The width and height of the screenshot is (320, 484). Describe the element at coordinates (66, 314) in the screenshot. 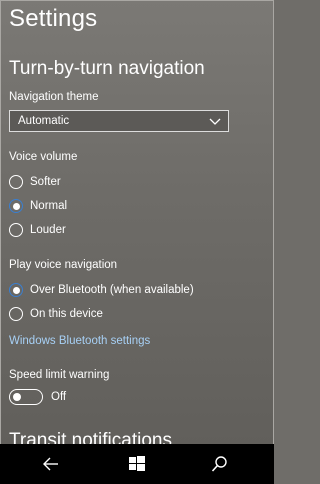

I see `radio-label: On this device` at that location.